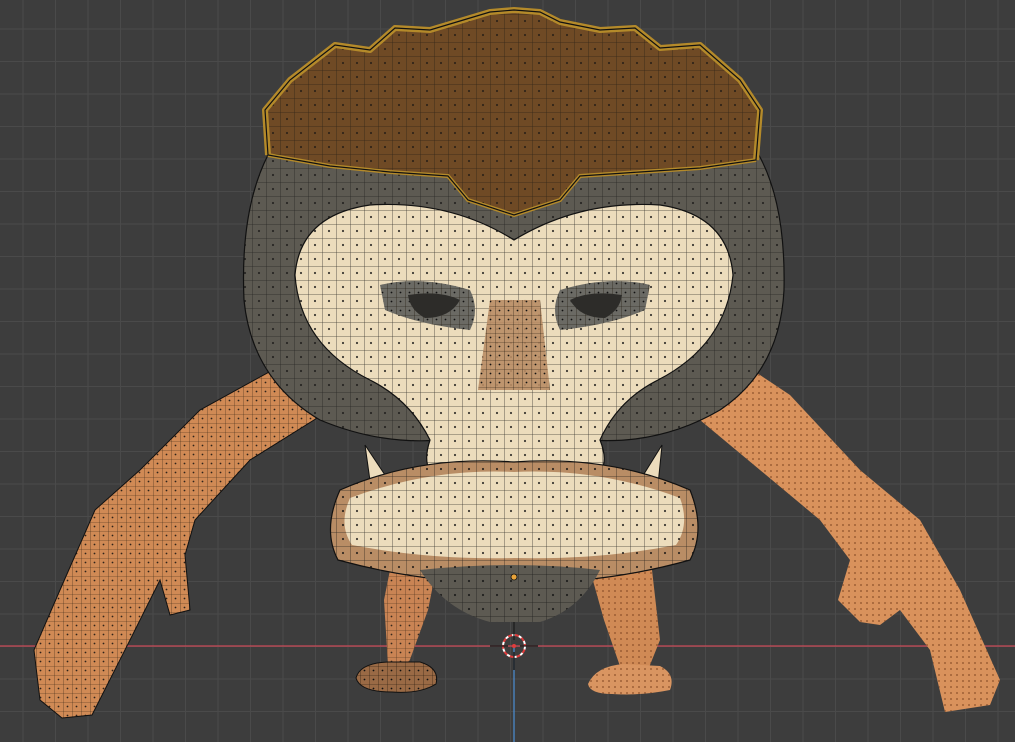  Describe the element at coordinates (514, 577) in the screenshot. I see `object-origin` at that location.